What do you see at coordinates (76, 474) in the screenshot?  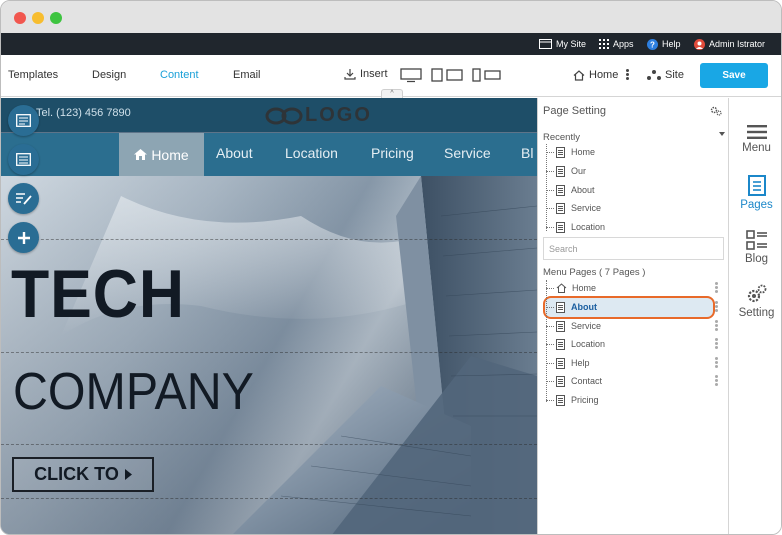 I see `cta-label: CLICK TO` at bounding box center [76, 474].